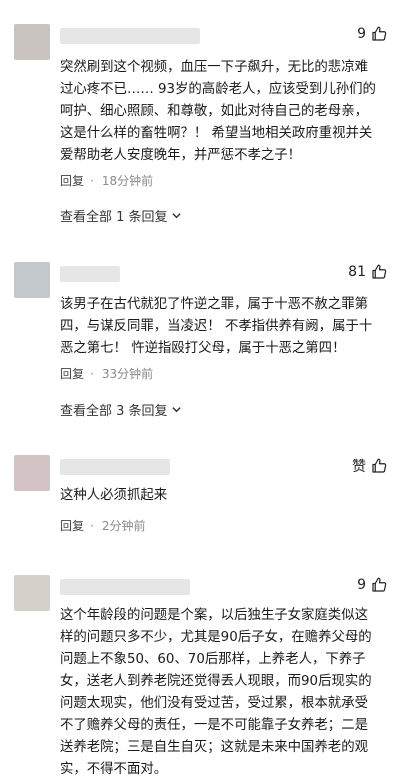  I want to click on comment-time: 33分钟前, so click(127, 374).